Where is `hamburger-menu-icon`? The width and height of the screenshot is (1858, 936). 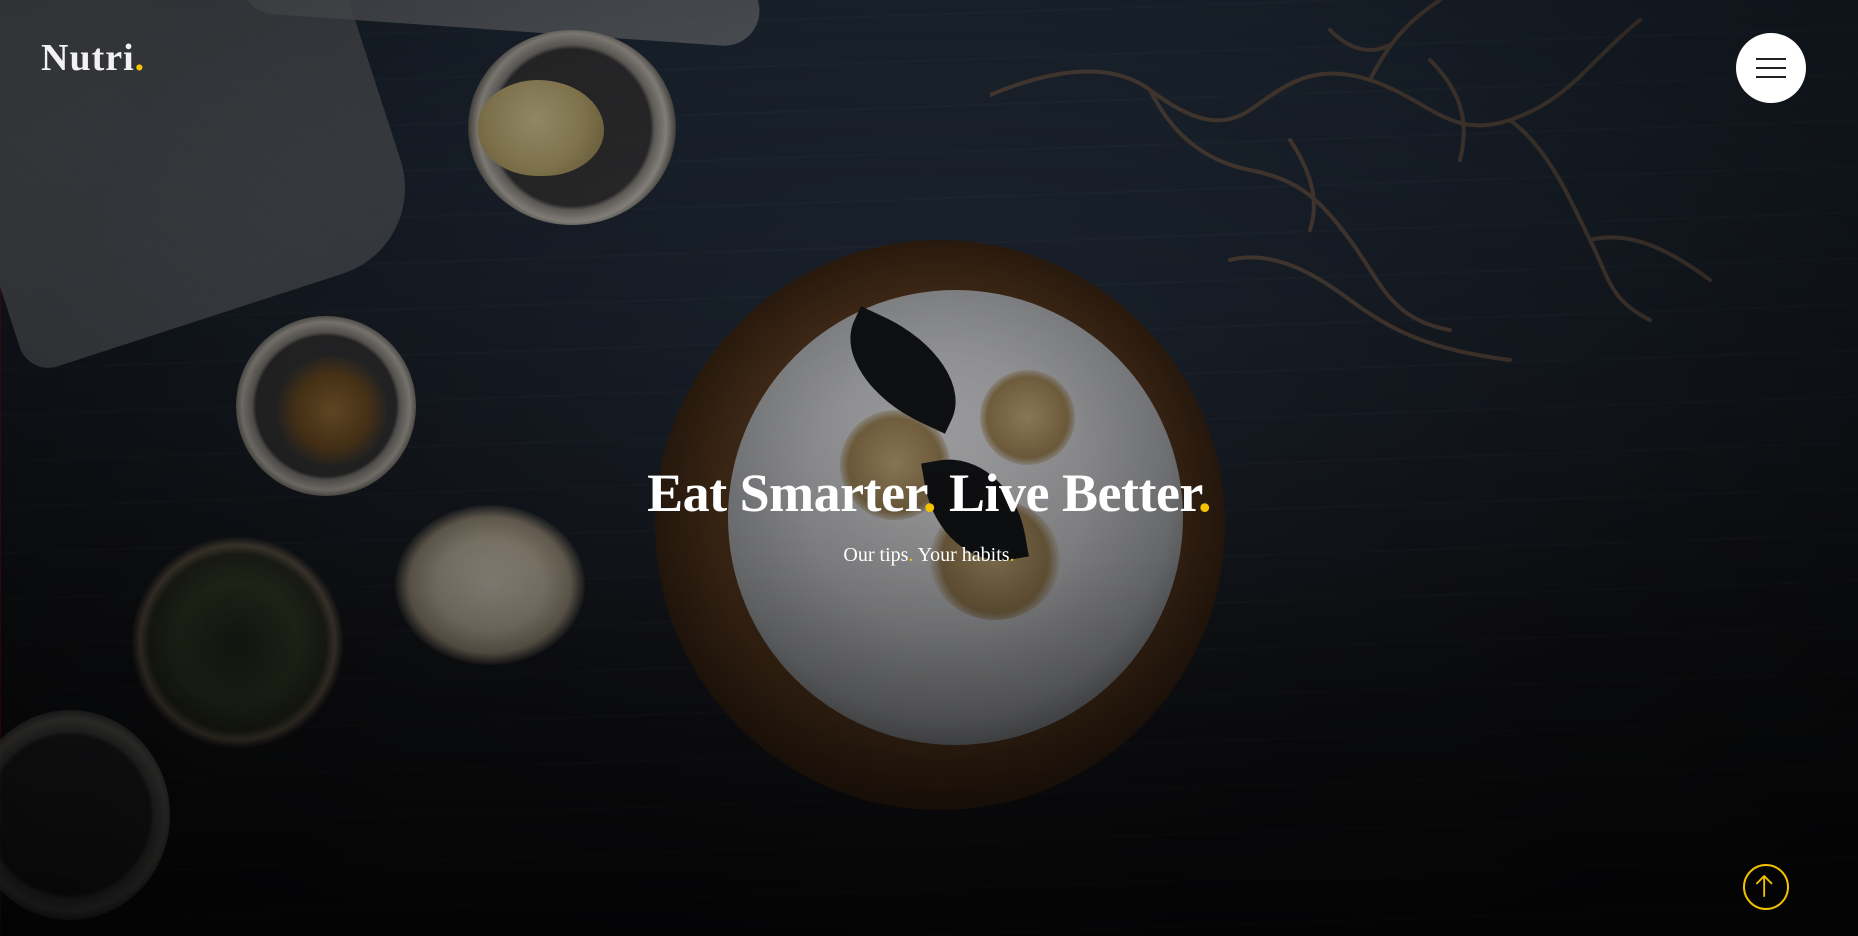
hamburger-menu-icon is located at coordinates (1771, 59).